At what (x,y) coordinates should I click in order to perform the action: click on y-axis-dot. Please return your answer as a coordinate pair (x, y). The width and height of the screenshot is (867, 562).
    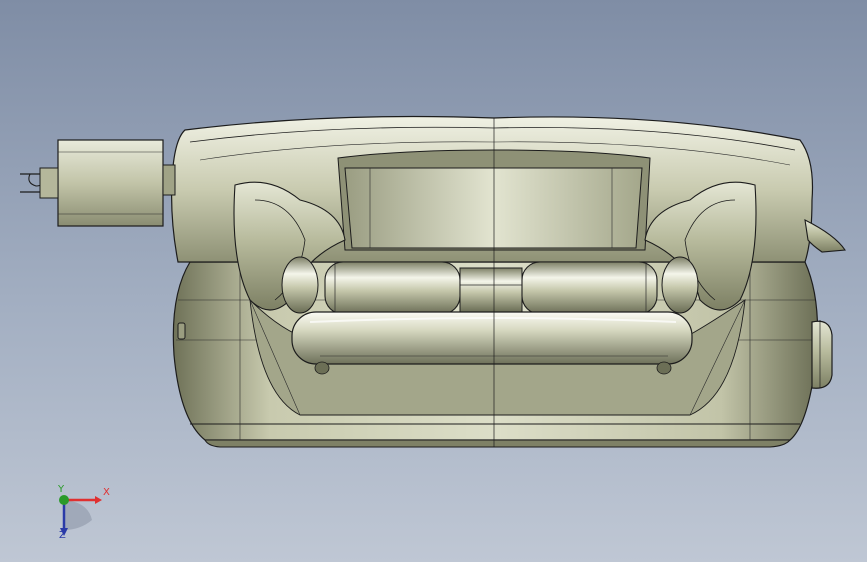
    Looking at the image, I should click on (64, 500).